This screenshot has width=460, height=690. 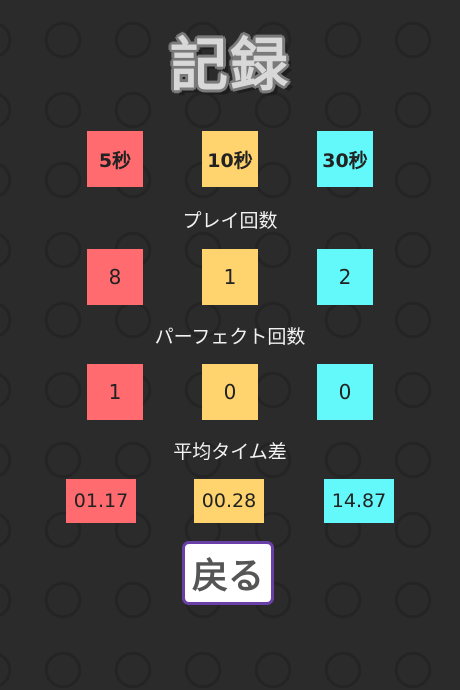 I want to click on perfect-count-30s: 0, so click(x=345, y=392).